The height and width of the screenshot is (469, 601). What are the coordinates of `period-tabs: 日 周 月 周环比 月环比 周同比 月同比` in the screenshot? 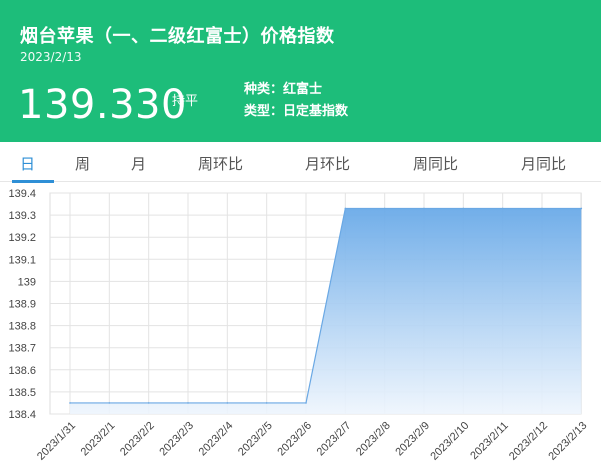 It's located at (300, 162).